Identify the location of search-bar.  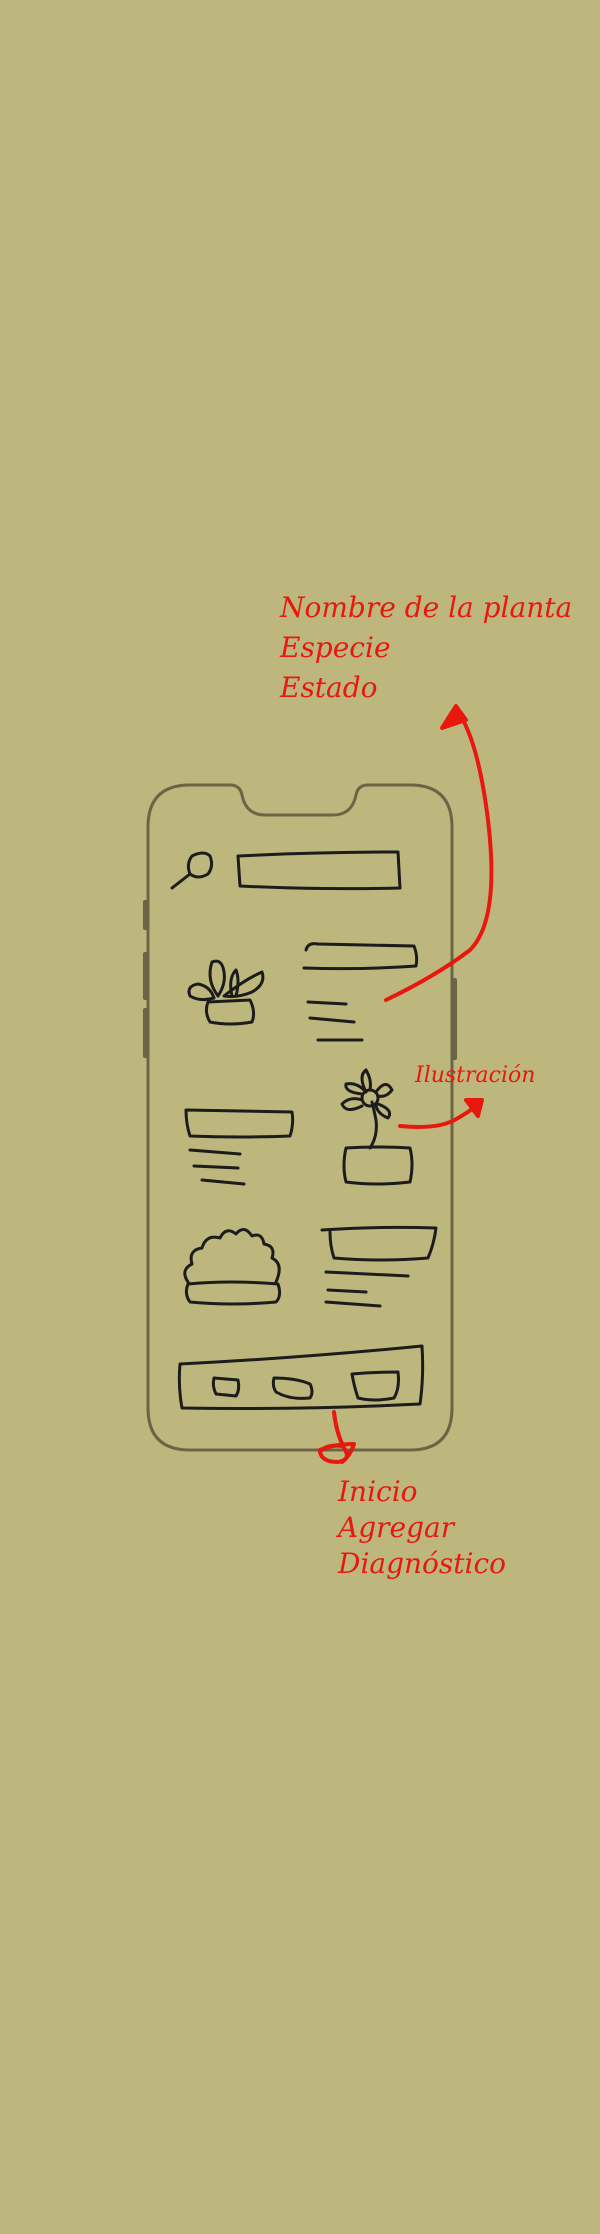
(319, 870).